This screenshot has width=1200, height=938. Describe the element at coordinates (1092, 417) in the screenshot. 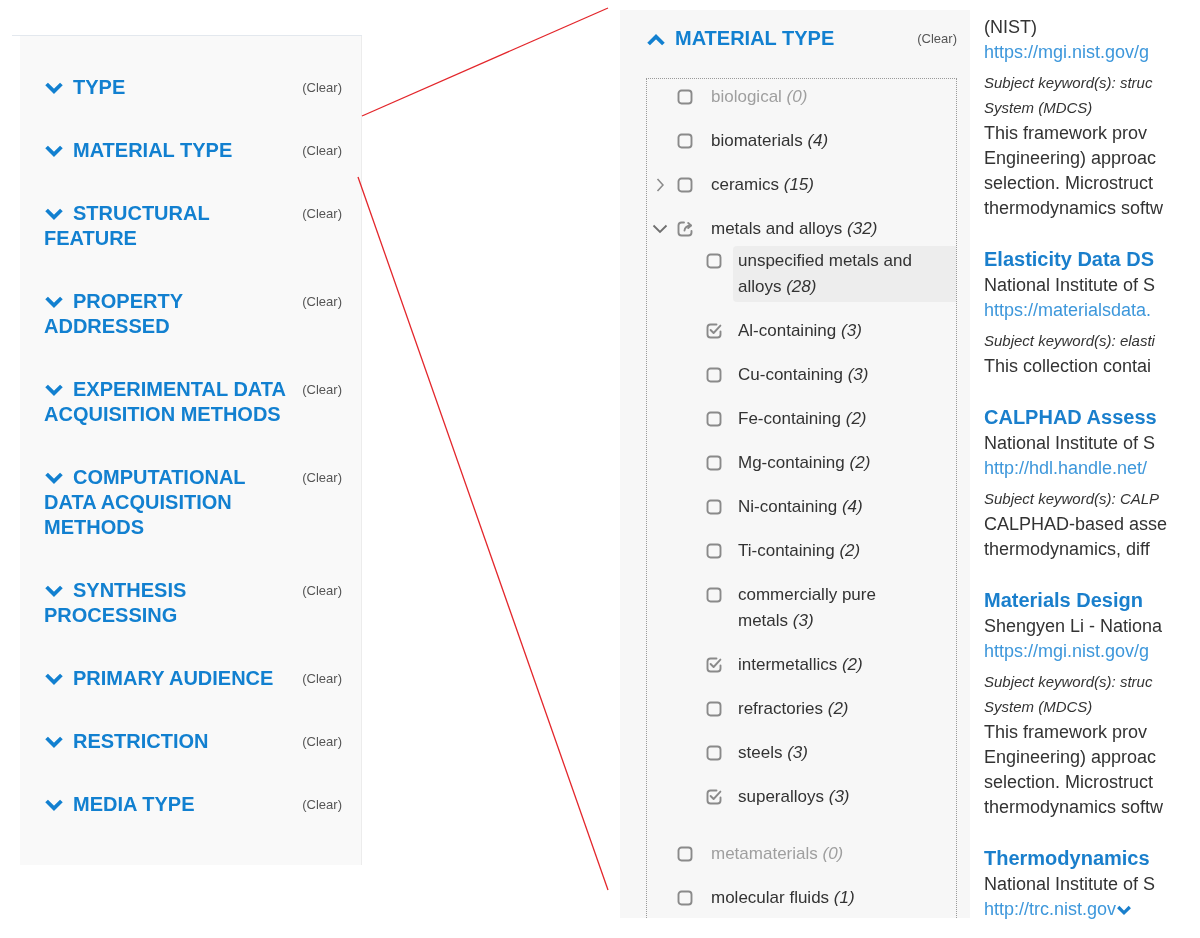

I see `result-title: CALPHAD Assess` at that location.